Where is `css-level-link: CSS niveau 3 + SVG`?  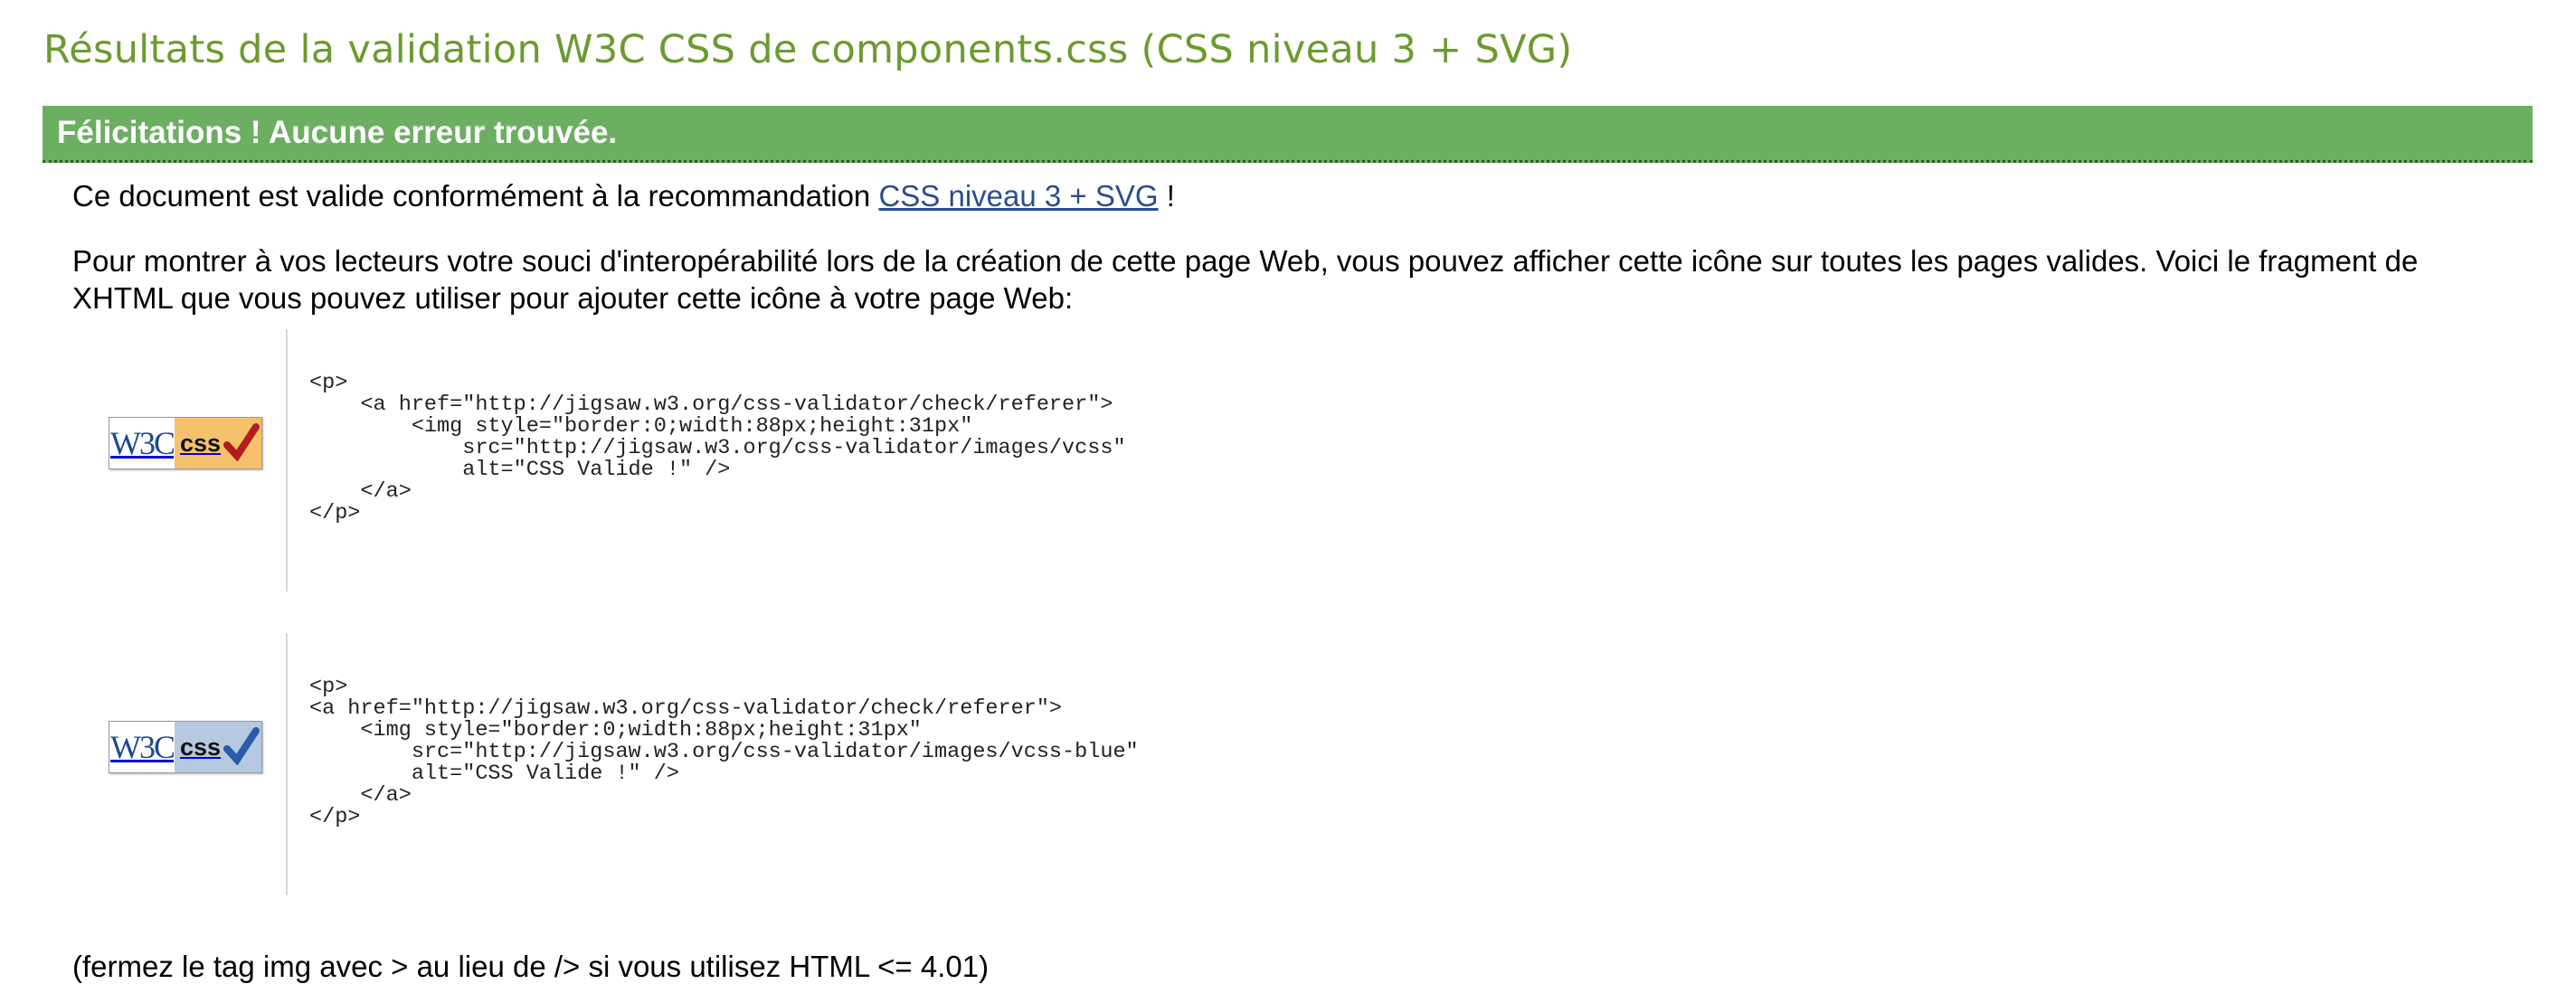 css-level-link: CSS niveau 3 + SVG is located at coordinates (1018, 196).